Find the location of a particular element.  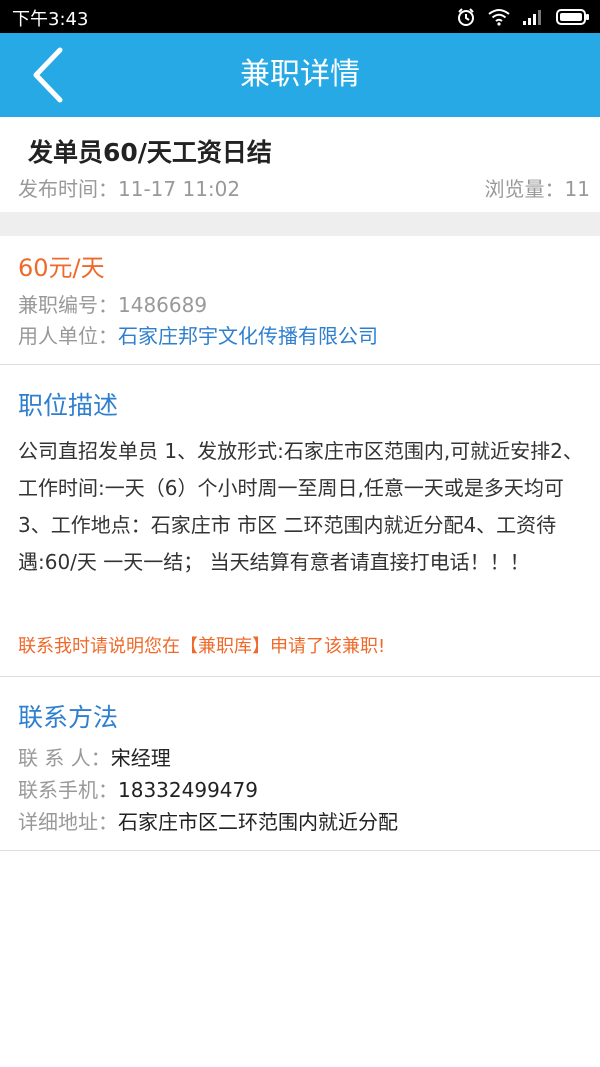

contact-heading: 联系方法 is located at coordinates (68, 717).